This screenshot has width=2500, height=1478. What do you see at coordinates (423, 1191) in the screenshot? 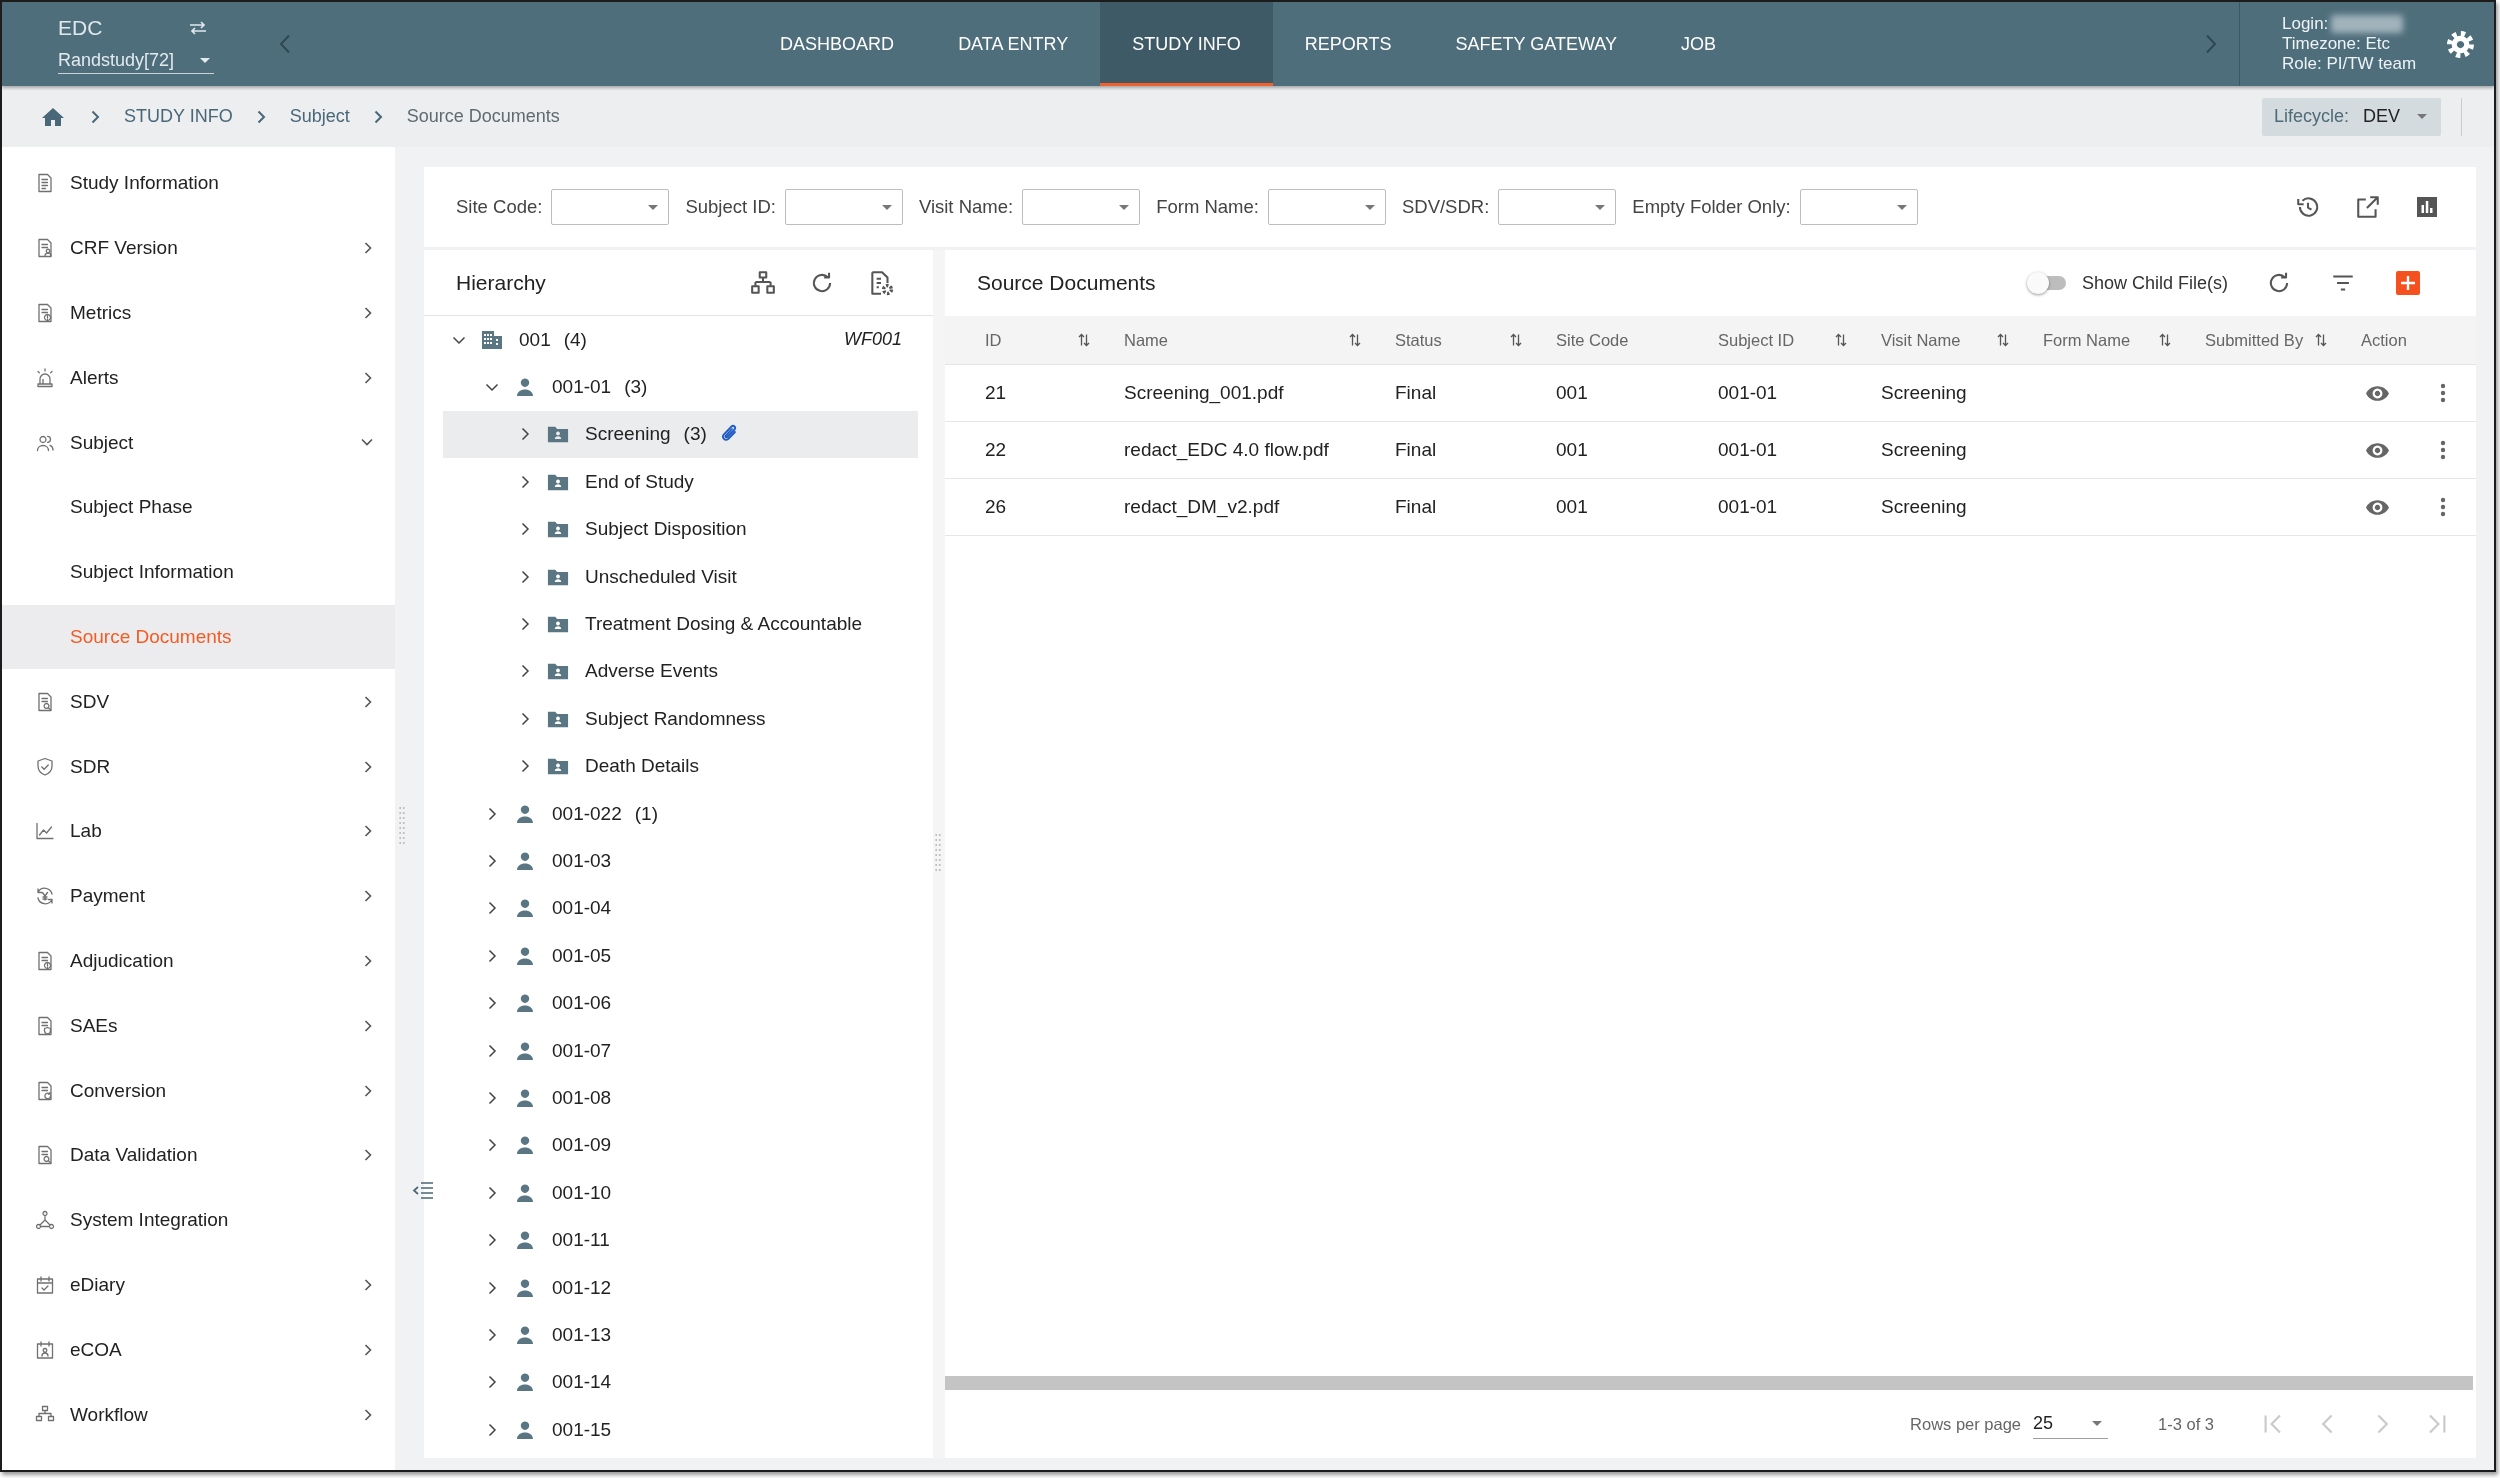
I see `collapse-menu-icon` at bounding box center [423, 1191].